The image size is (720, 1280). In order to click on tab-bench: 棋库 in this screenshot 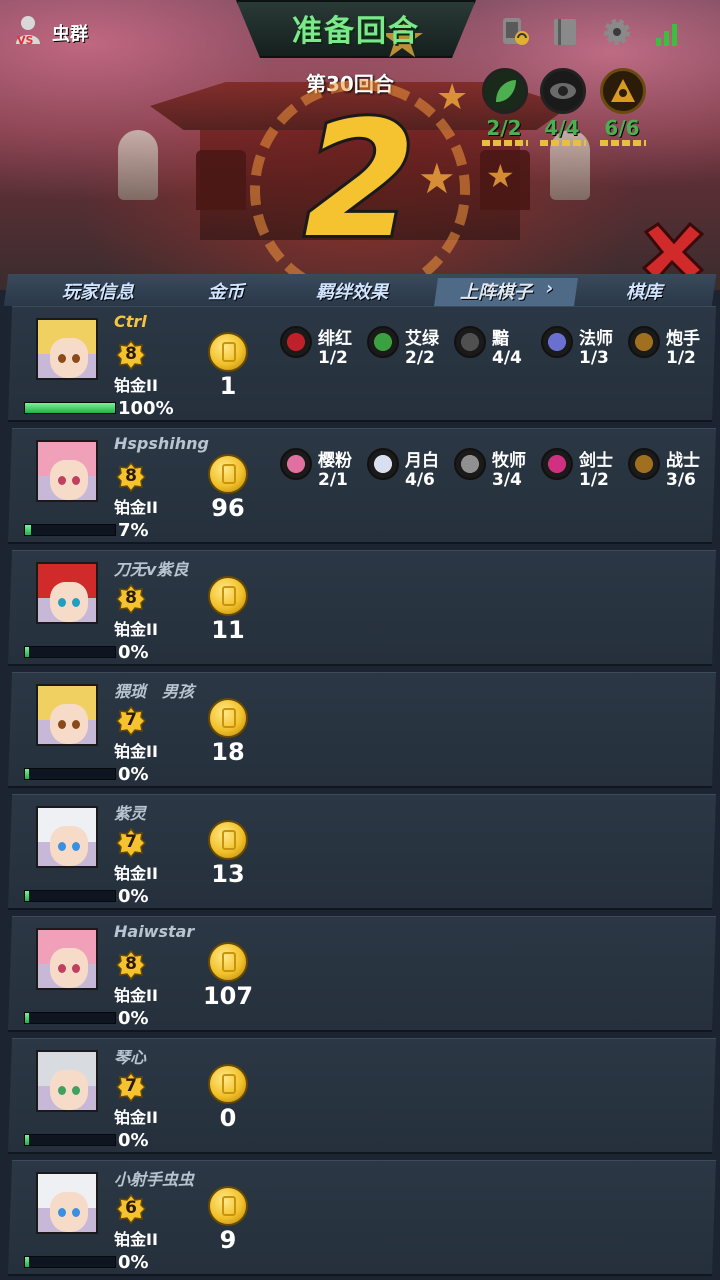, I will do `click(644, 291)`.